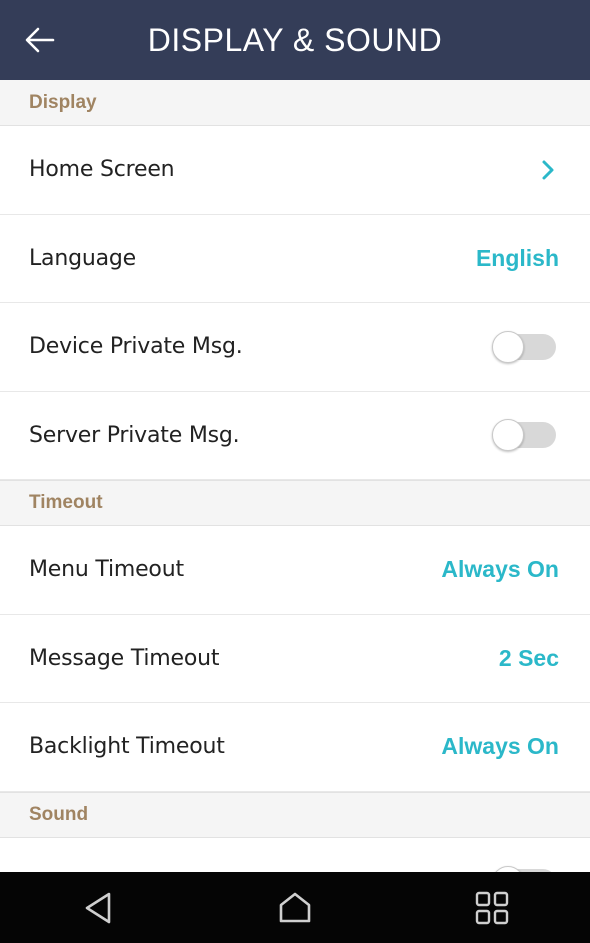 The width and height of the screenshot is (590, 943). What do you see at coordinates (82, 258) in the screenshot?
I see `row-label: Language` at bounding box center [82, 258].